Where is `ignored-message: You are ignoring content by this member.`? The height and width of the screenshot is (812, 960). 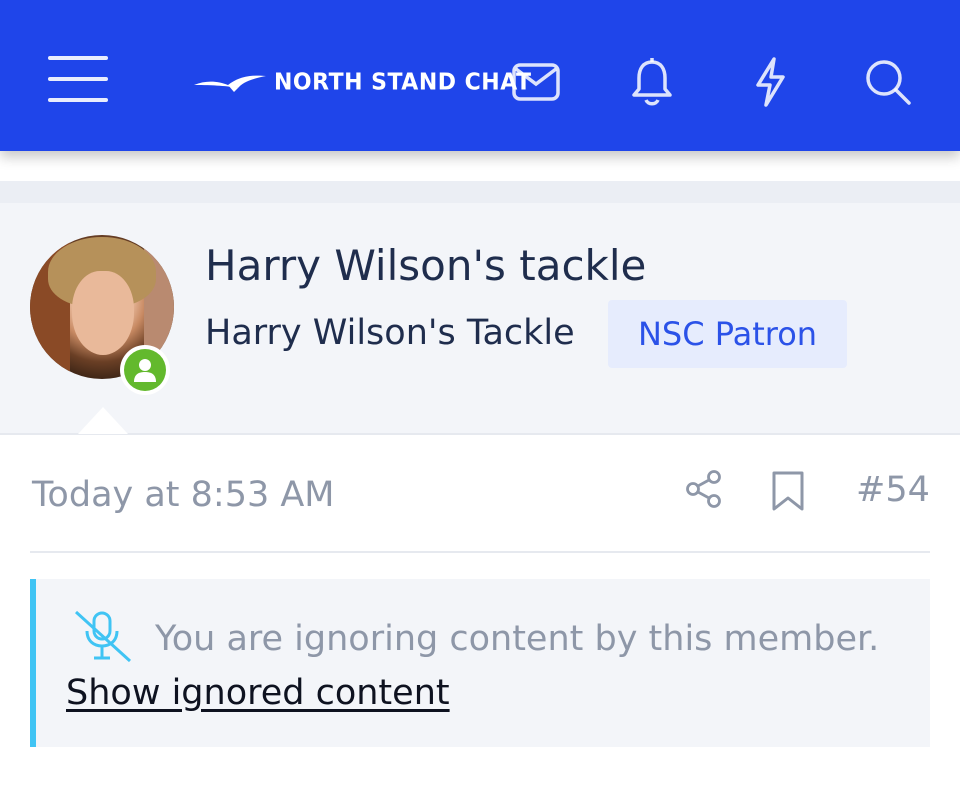
ignored-message: You are ignoring content by this member. is located at coordinates (517, 639).